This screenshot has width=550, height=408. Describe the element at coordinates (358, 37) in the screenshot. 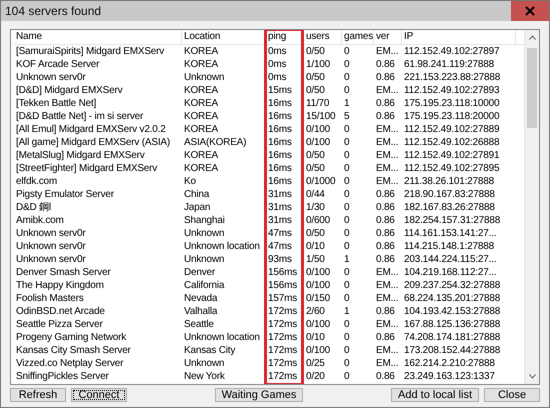

I see `column-header: games` at that location.